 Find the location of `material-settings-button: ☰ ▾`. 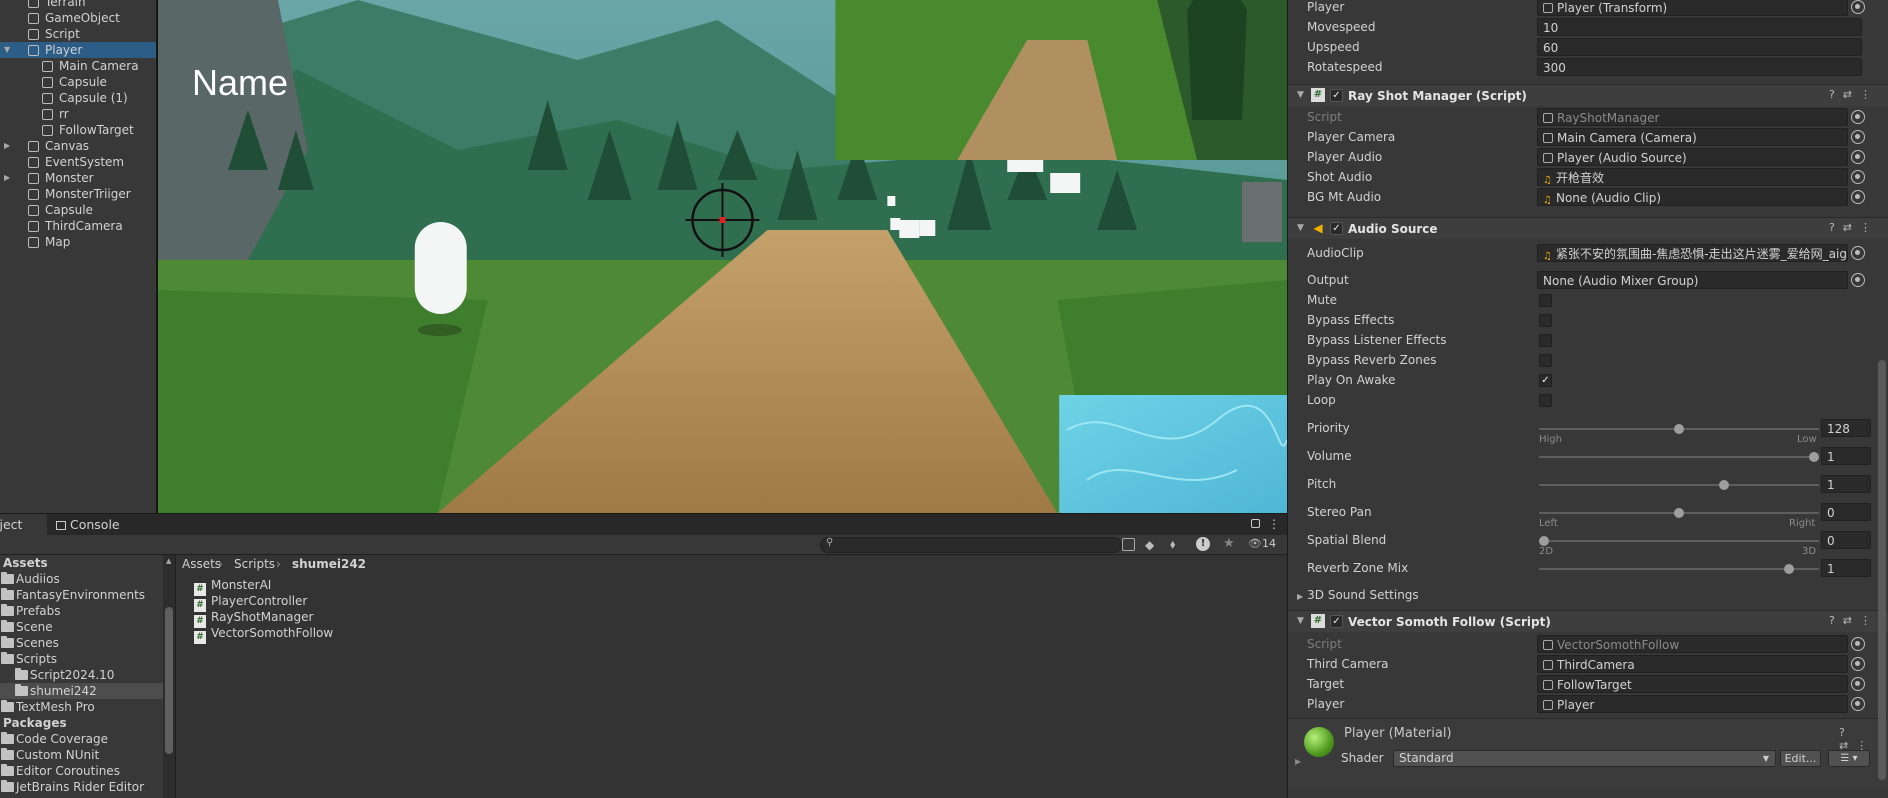

material-settings-button: ☰ ▾ is located at coordinates (1849, 758).